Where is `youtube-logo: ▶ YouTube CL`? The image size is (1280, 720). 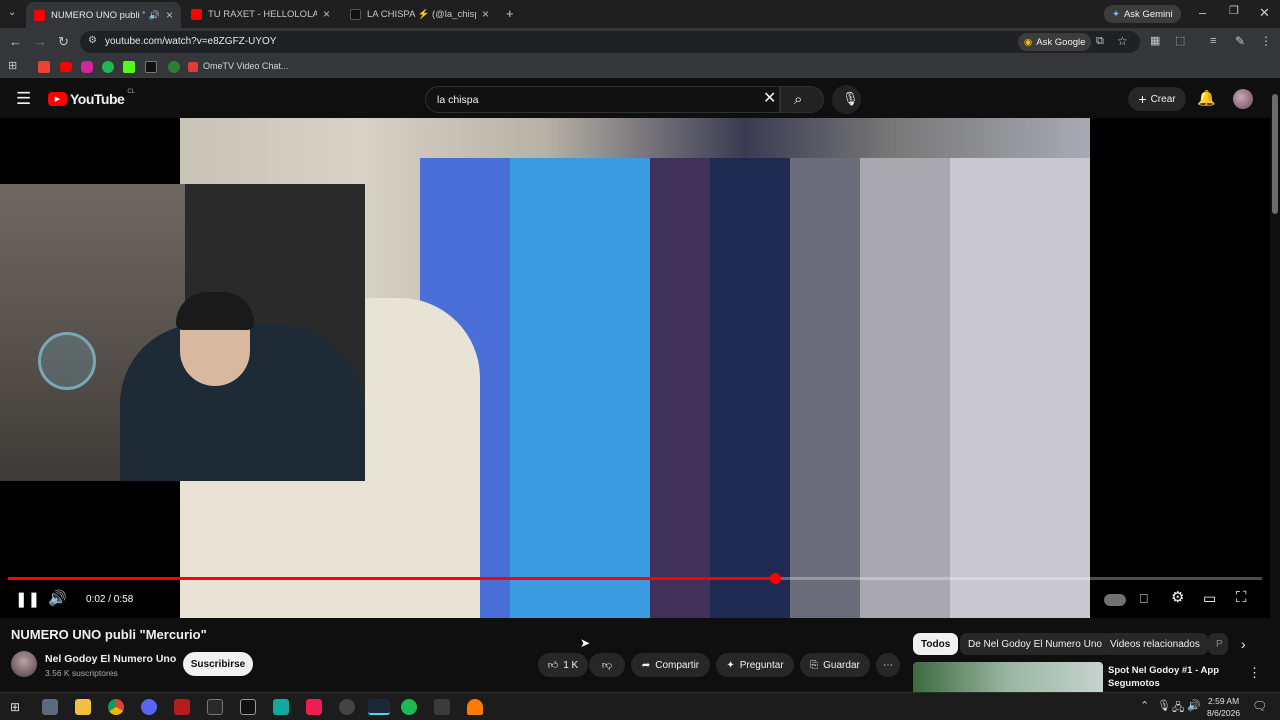
youtube-logo: ▶ YouTube CL is located at coordinates (91, 98).